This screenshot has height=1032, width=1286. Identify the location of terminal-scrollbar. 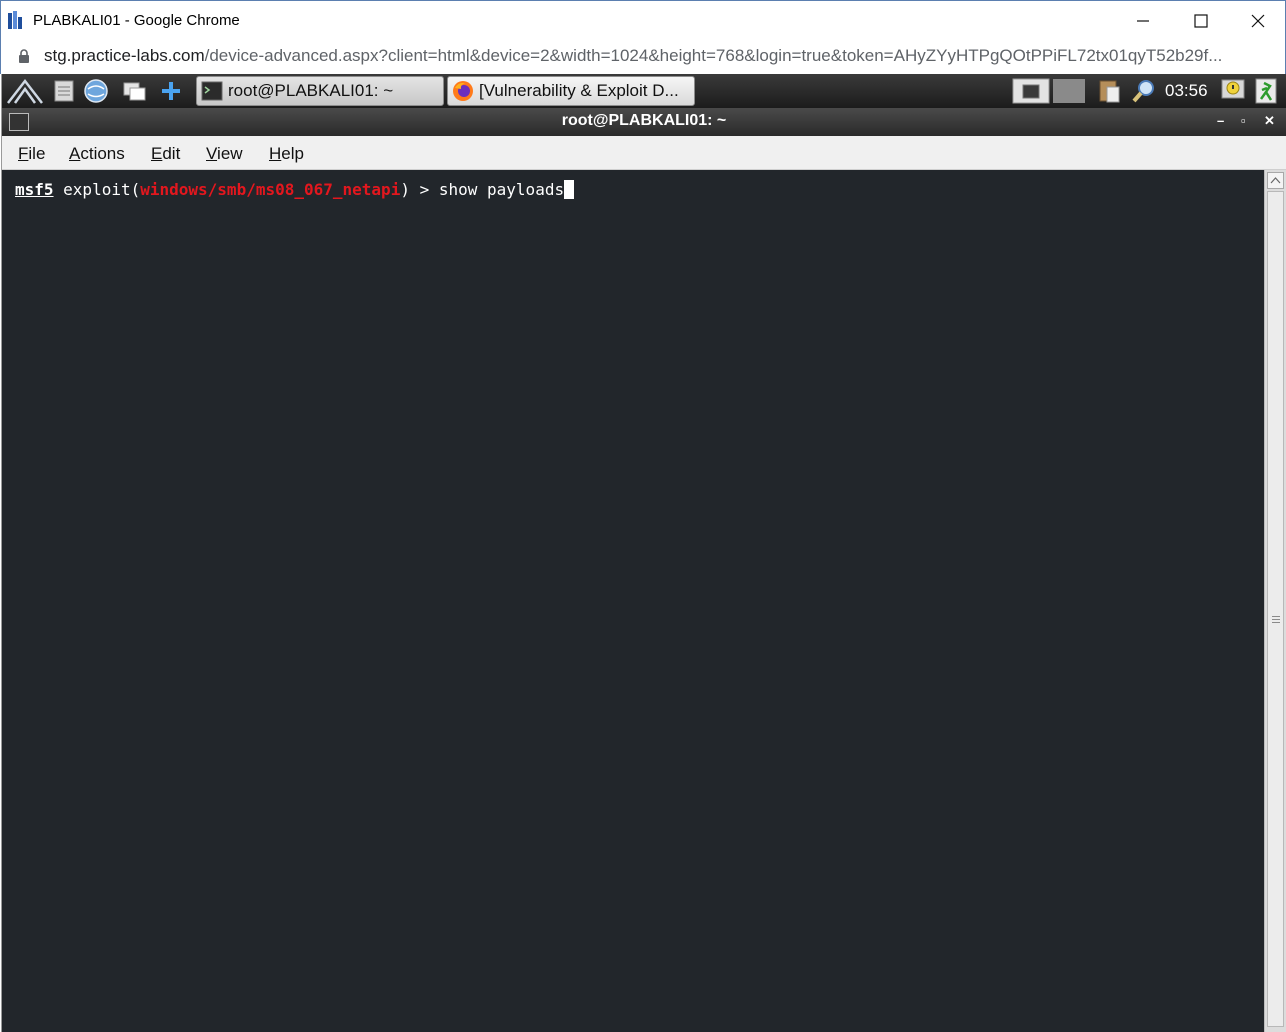
(1275, 601).